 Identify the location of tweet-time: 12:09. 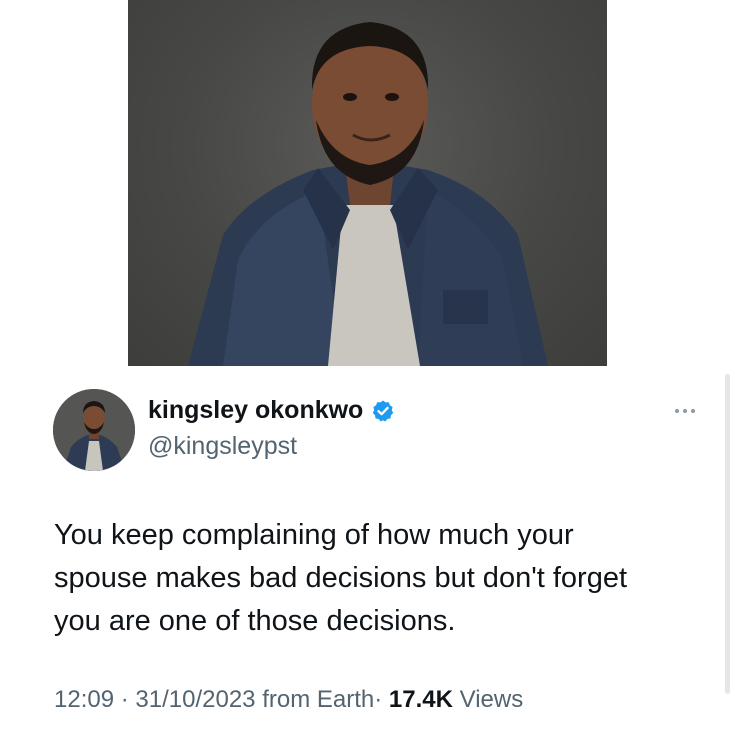
(84, 699).